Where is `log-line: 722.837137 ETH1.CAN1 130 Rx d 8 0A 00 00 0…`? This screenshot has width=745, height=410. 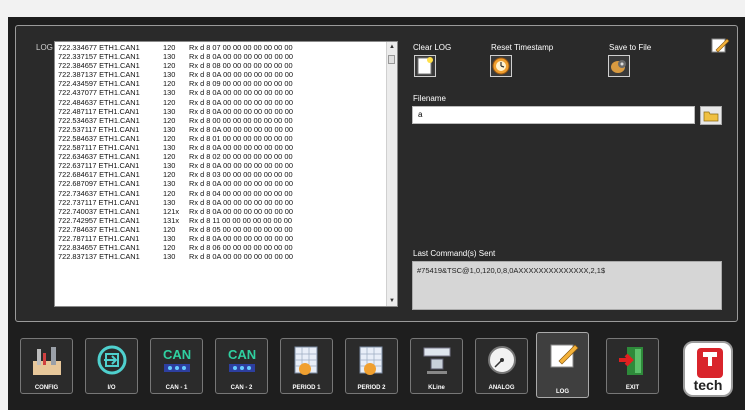 log-line: 722.837137 ETH1.CAN1 130 Rx d 8 0A 00 00 0… is located at coordinates (175, 257).